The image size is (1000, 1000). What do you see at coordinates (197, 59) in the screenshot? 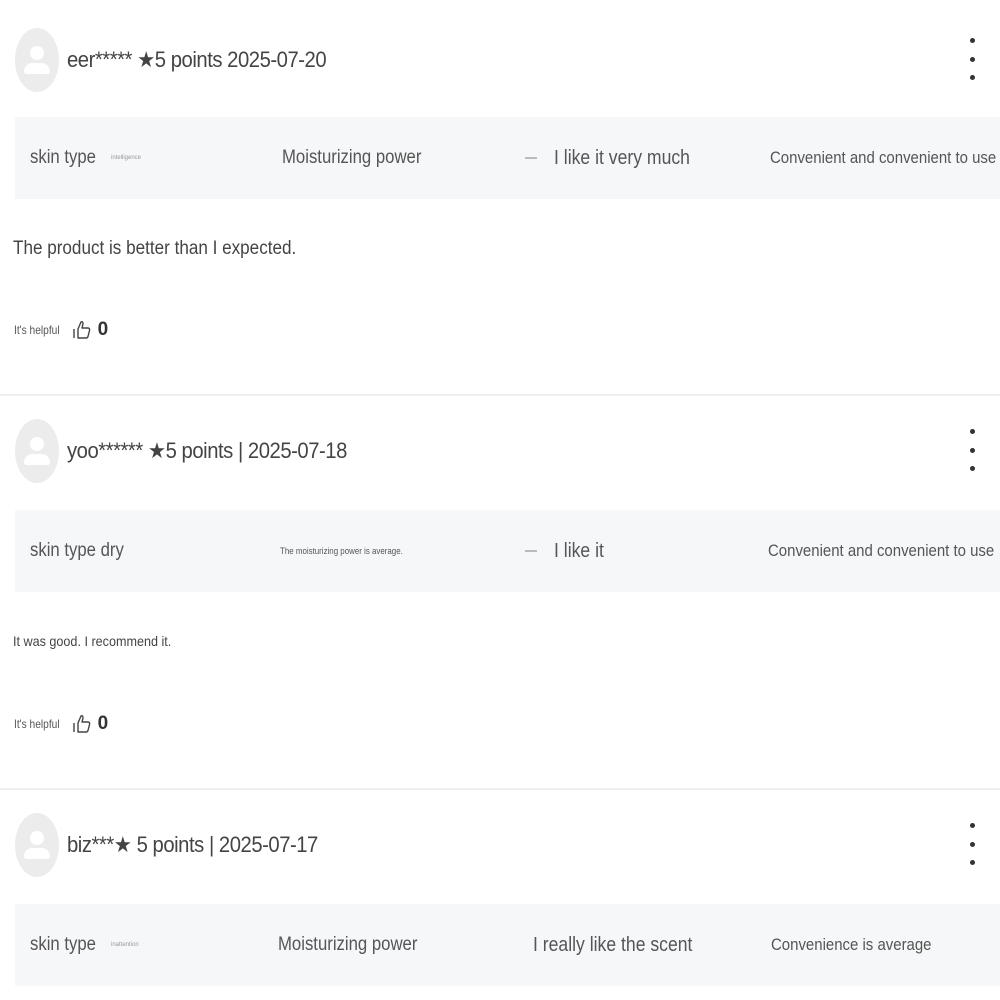
I see `review-meta: eer***** ★5 points 2025-07-20` at bounding box center [197, 59].